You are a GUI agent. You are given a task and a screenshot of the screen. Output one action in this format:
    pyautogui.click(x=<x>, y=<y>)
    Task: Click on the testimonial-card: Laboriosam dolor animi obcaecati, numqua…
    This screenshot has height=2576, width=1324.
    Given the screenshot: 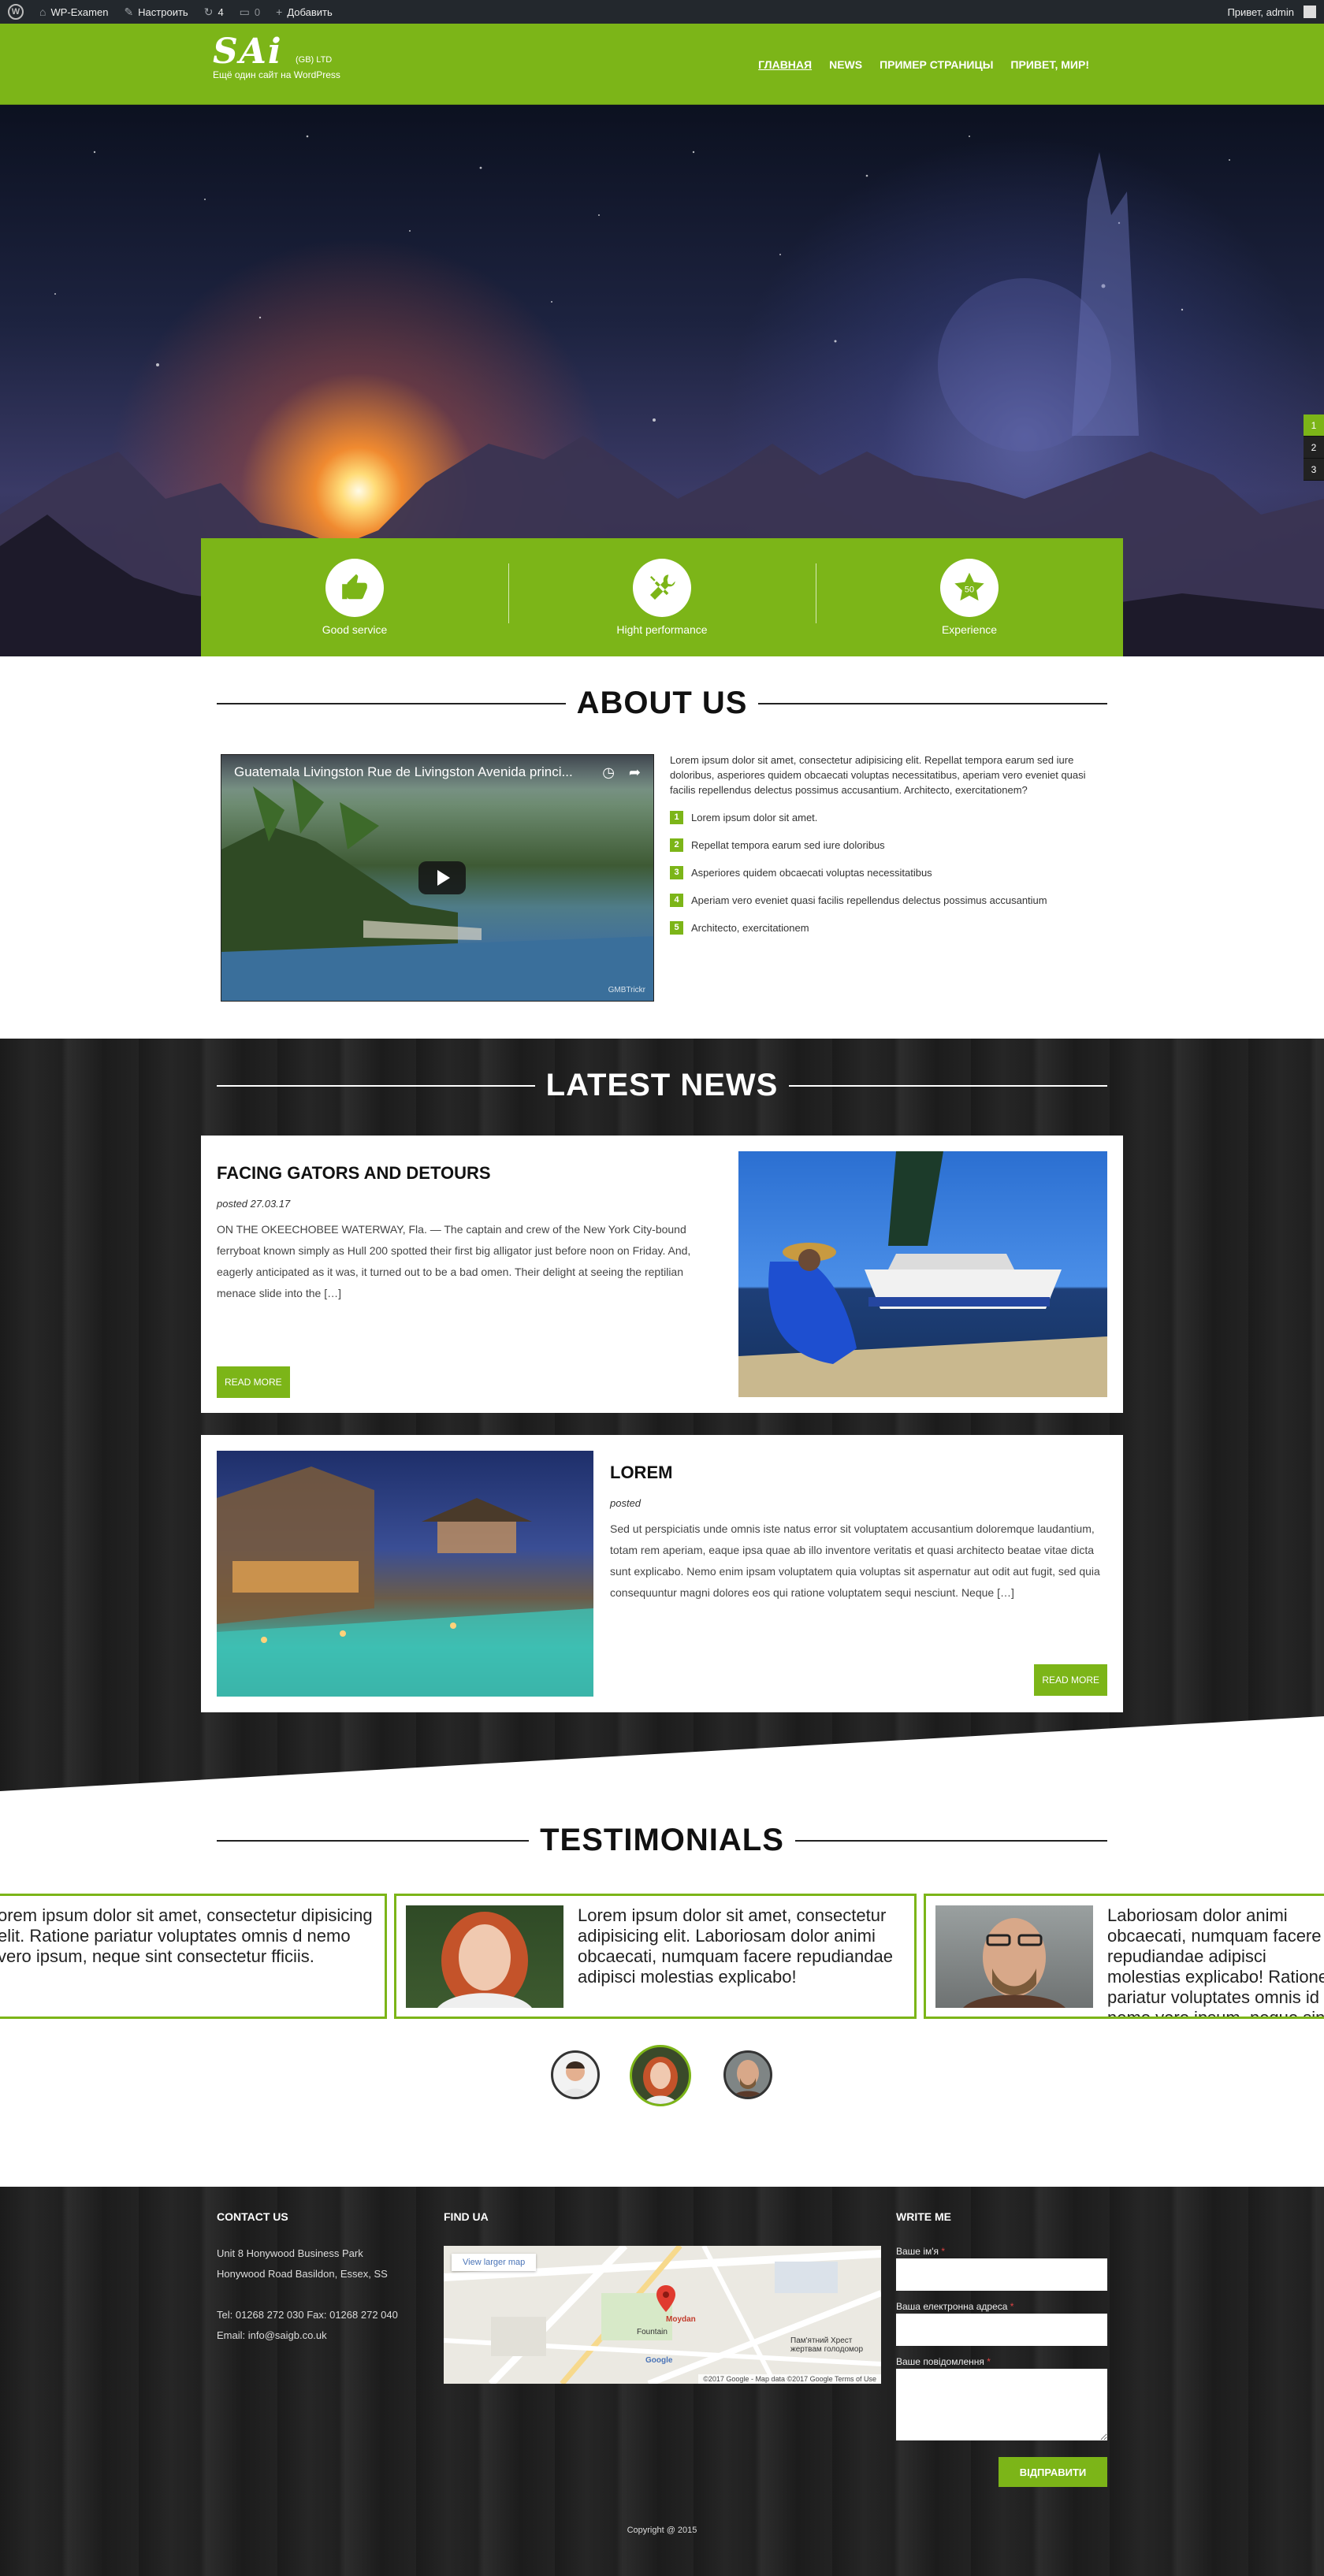 What is the action you would take?
    pyautogui.click(x=1124, y=1956)
    